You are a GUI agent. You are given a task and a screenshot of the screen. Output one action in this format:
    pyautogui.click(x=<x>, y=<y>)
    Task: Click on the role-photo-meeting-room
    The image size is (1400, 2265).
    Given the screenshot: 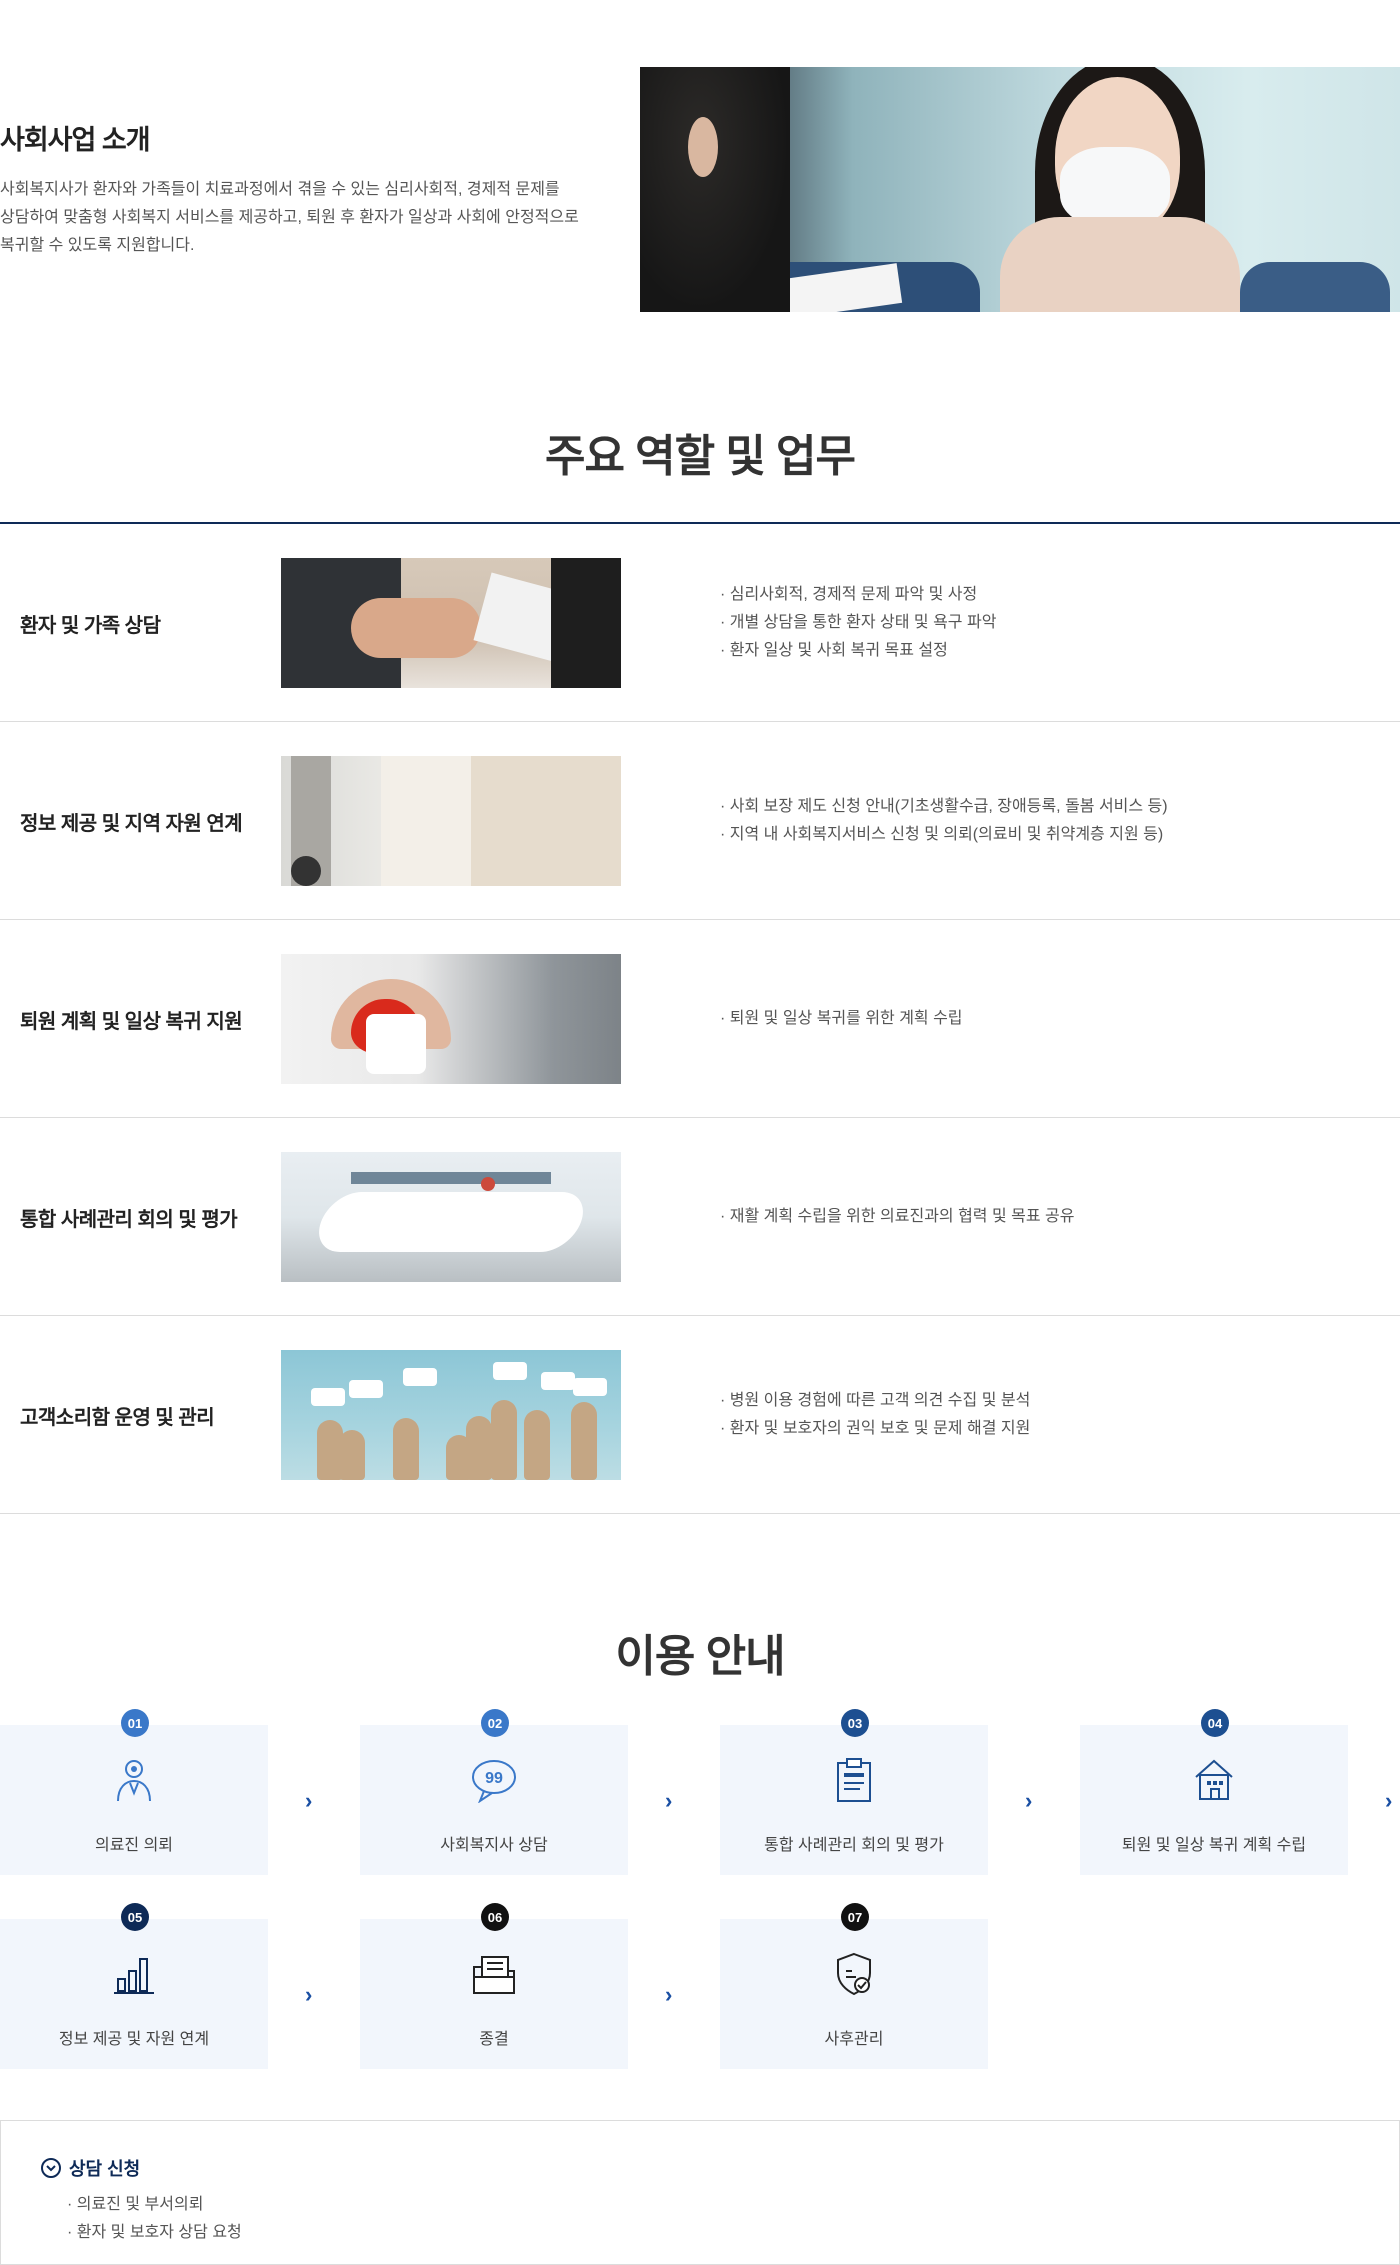 What is the action you would take?
    pyautogui.click(x=451, y=1217)
    